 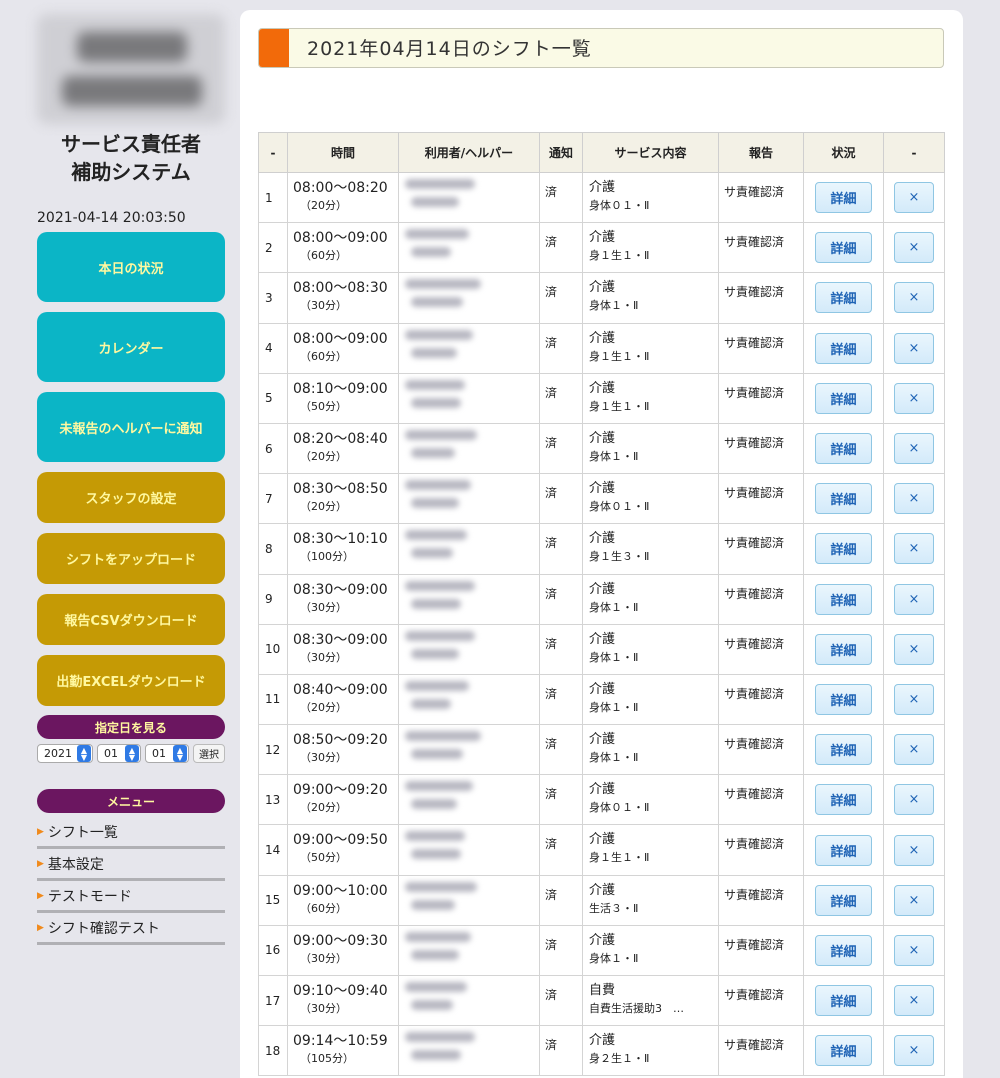 What do you see at coordinates (131, 833) in the screenshot?
I see `menu-item-shift-list: ▶ シフト一覧` at bounding box center [131, 833].